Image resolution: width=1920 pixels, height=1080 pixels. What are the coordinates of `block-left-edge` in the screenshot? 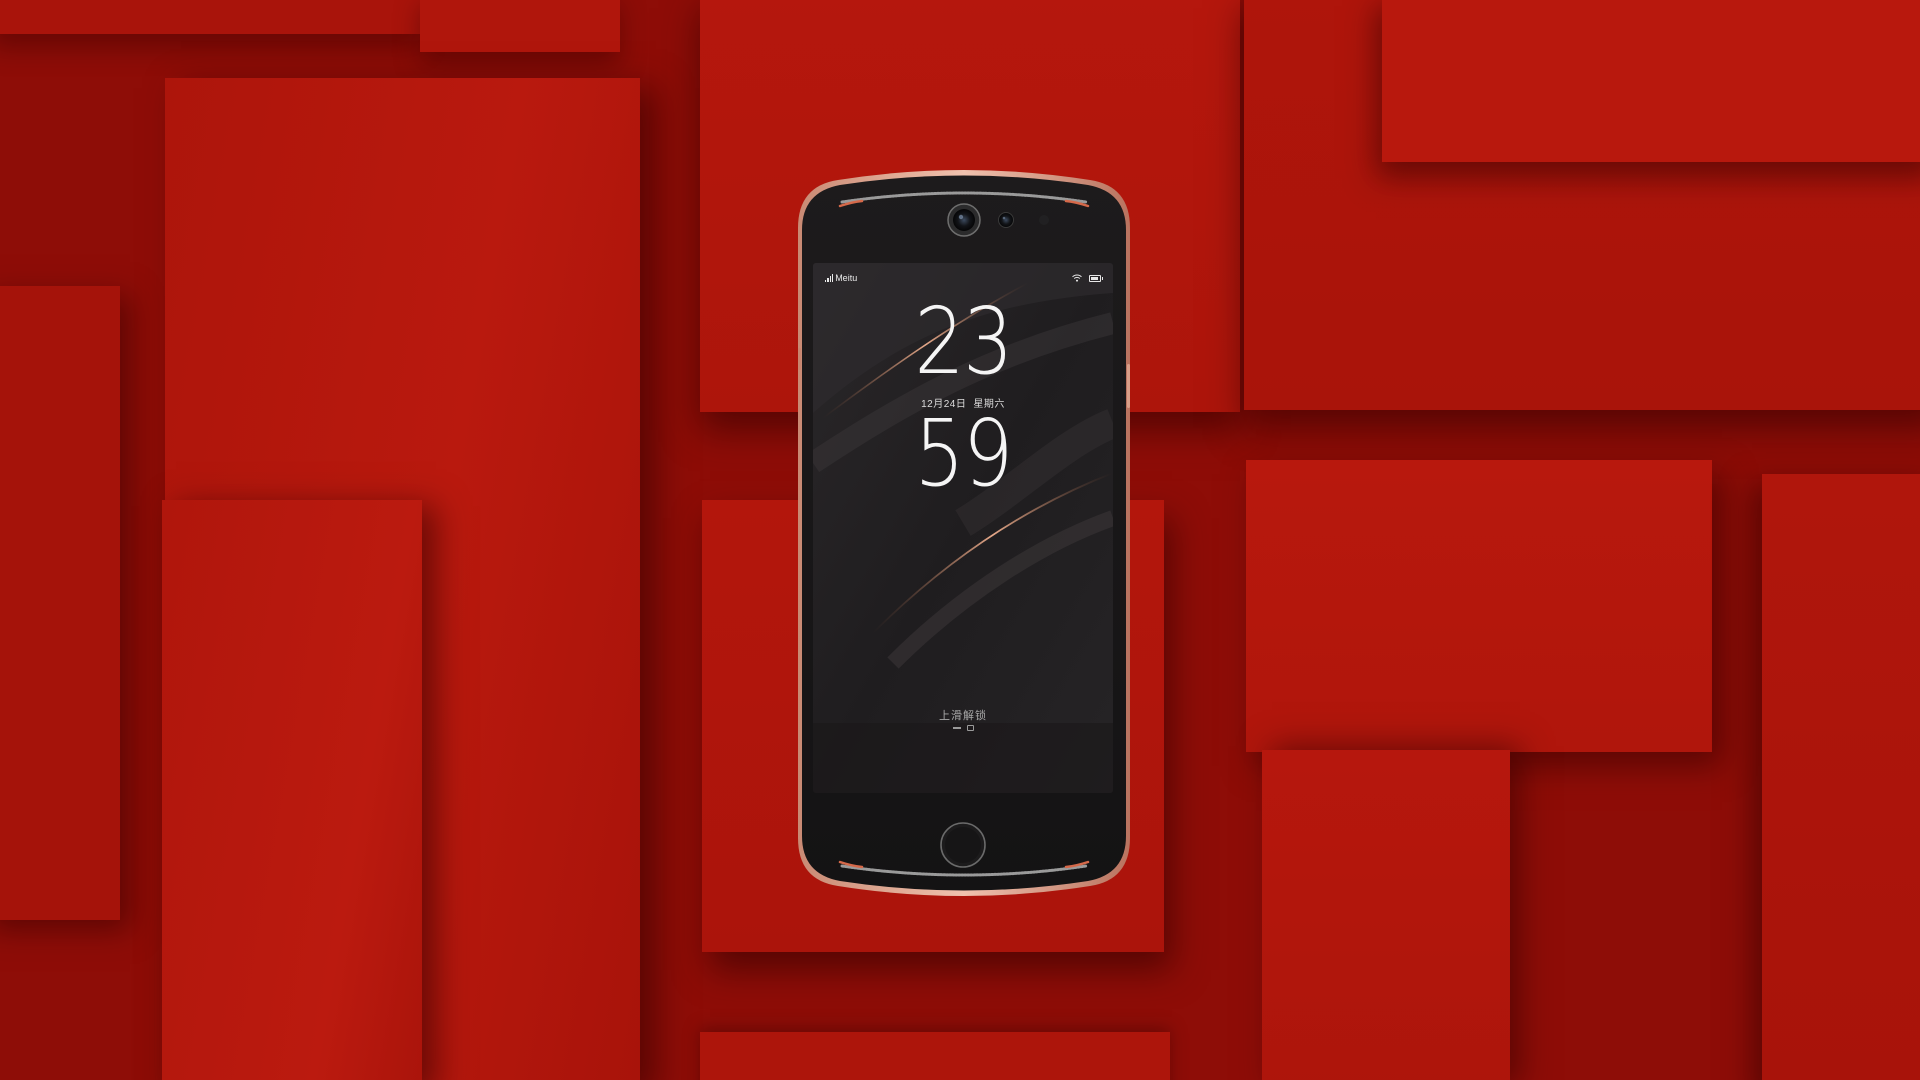 It's located at (60, 603).